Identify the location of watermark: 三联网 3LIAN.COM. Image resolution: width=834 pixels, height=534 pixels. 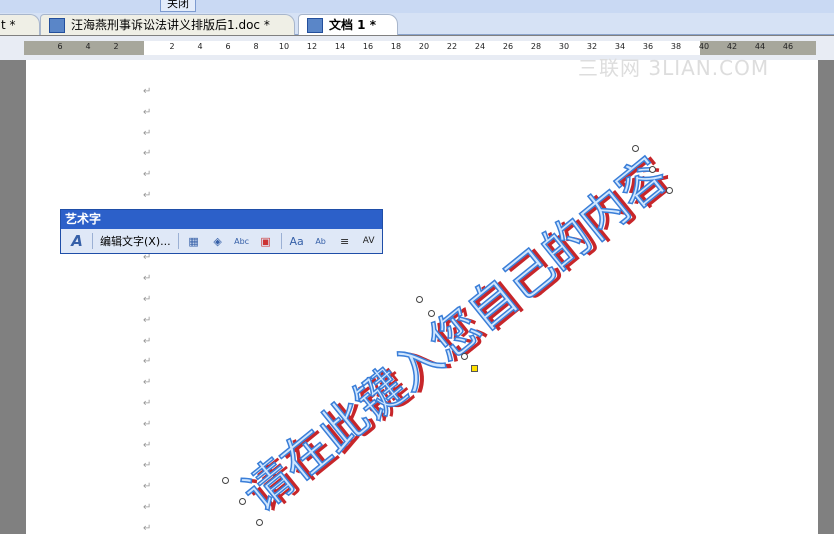
(674, 68).